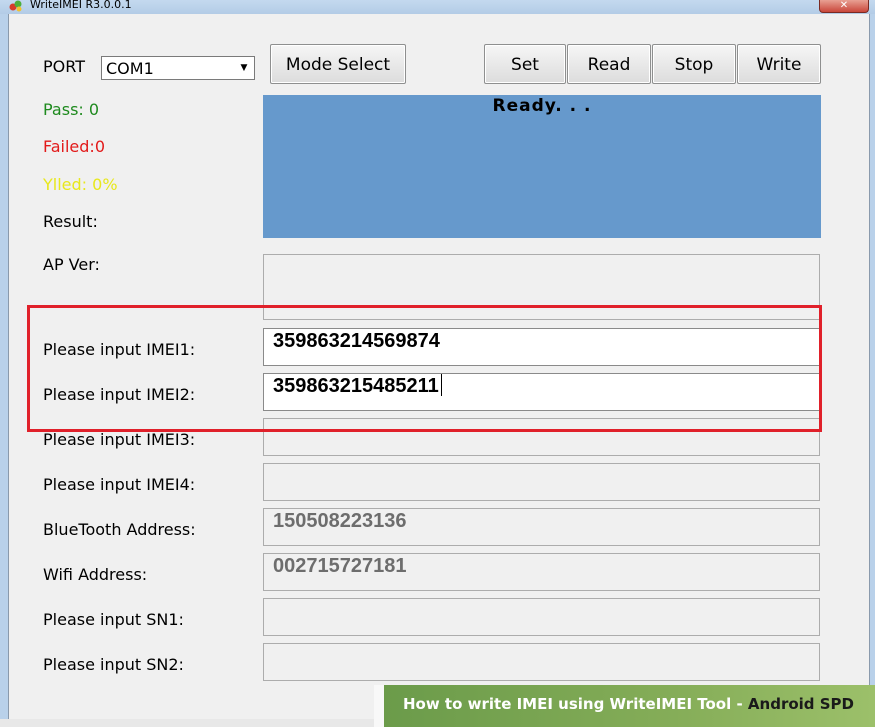  I want to click on port-select-value: COM1, so click(130, 68).